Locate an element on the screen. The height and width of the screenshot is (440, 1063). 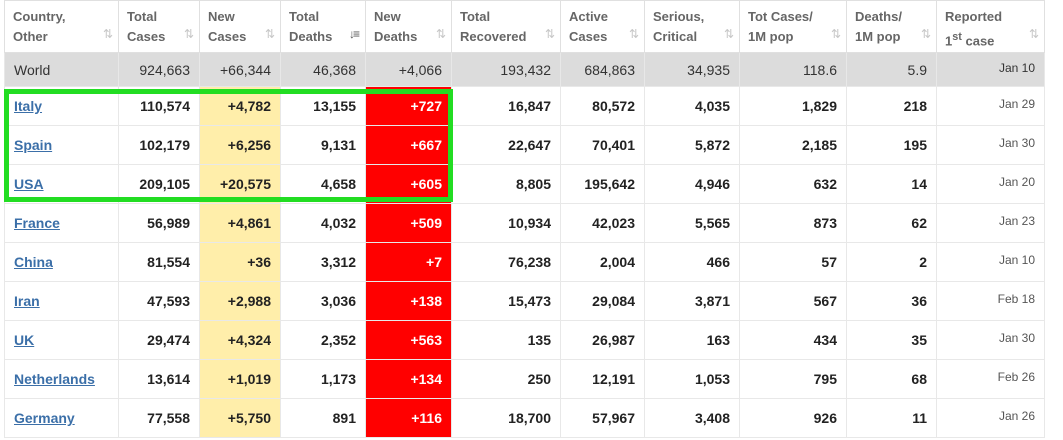
total-recovered-cell: 76,238 is located at coordinates (506, 262).